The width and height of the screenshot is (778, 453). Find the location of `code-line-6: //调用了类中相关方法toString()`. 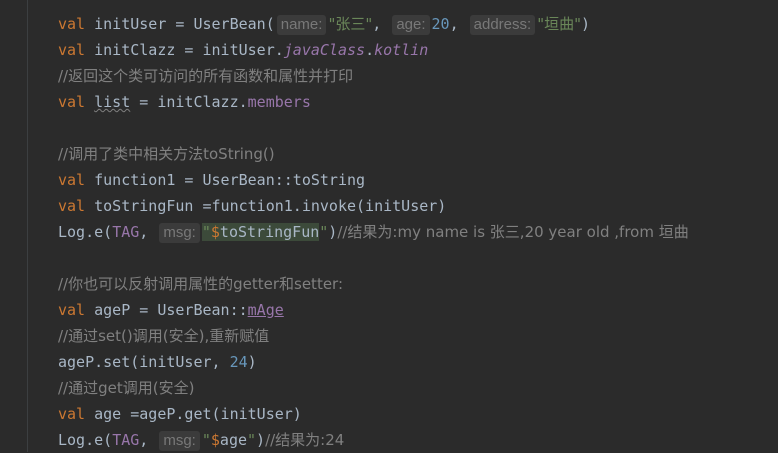

code-line-6: //调用了类中相关方法toString() is located at coordinates (418, 154).